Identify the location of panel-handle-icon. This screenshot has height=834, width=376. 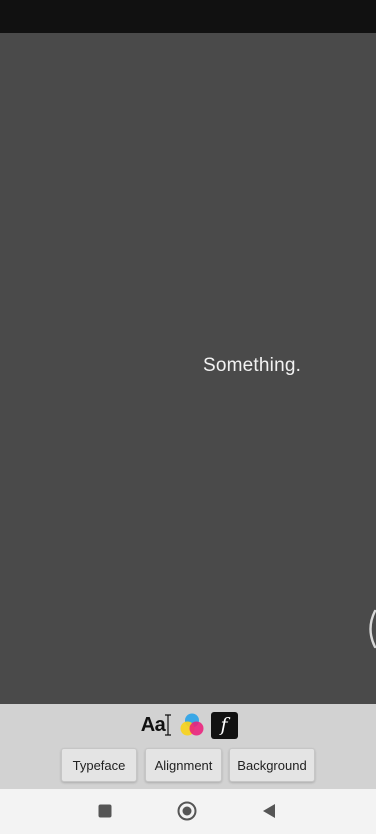
(370, 629).